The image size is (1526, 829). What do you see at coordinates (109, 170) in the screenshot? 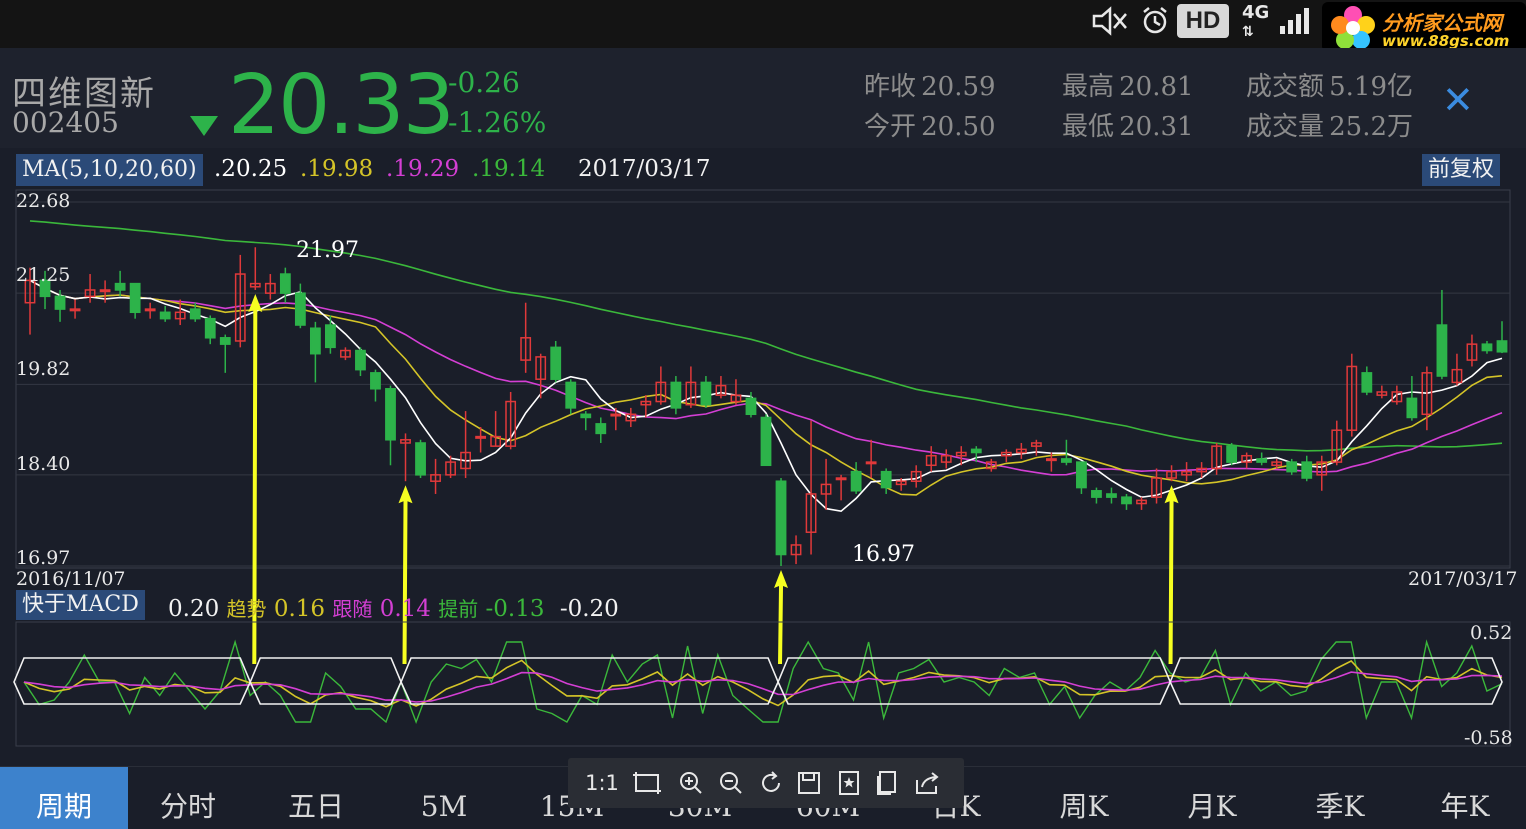
I see `ma-indicator-label: MA(5,10,20,60)` at bounding box center [109, 170].